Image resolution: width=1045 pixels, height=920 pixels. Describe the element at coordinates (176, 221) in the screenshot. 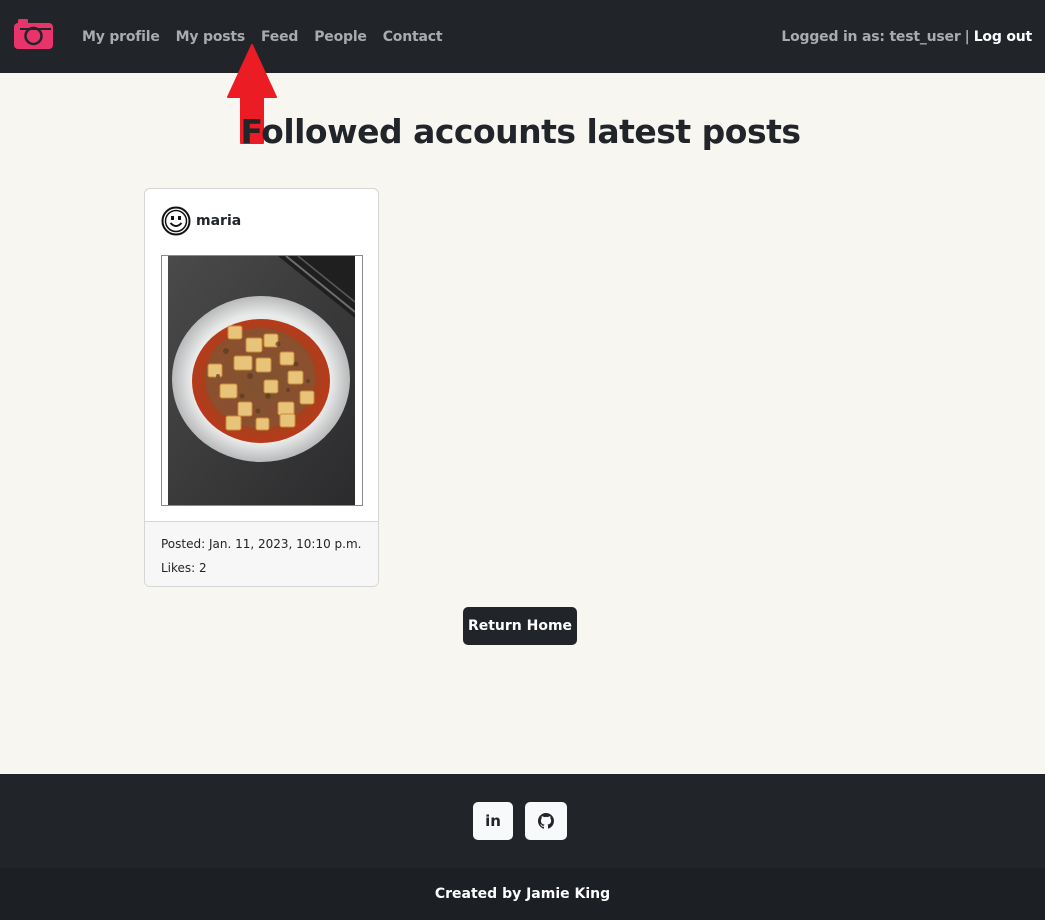

I see `smiley-face-icon` at that location.